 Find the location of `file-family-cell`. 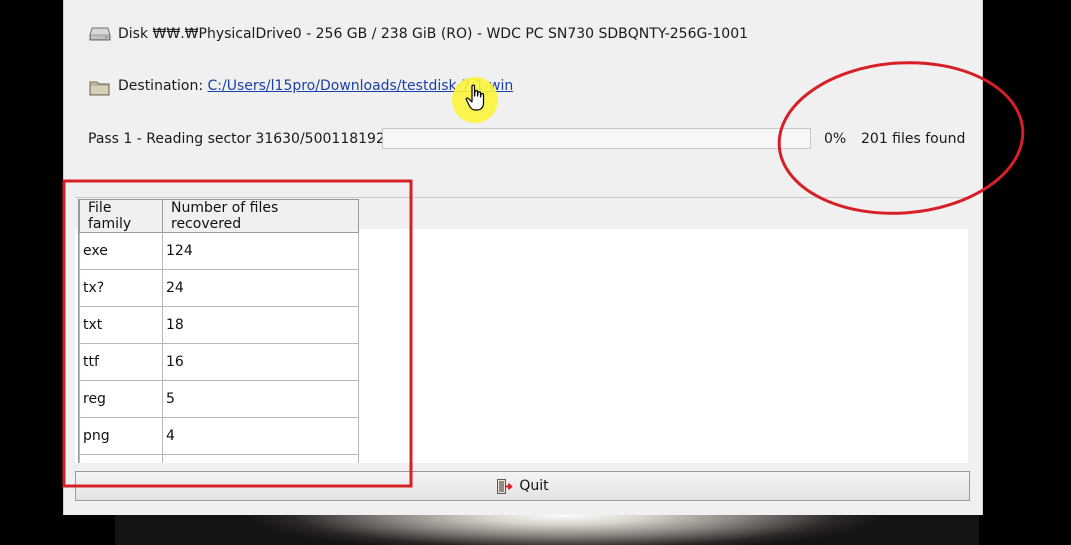

file-family-cell is located at coordinates (121, 458).